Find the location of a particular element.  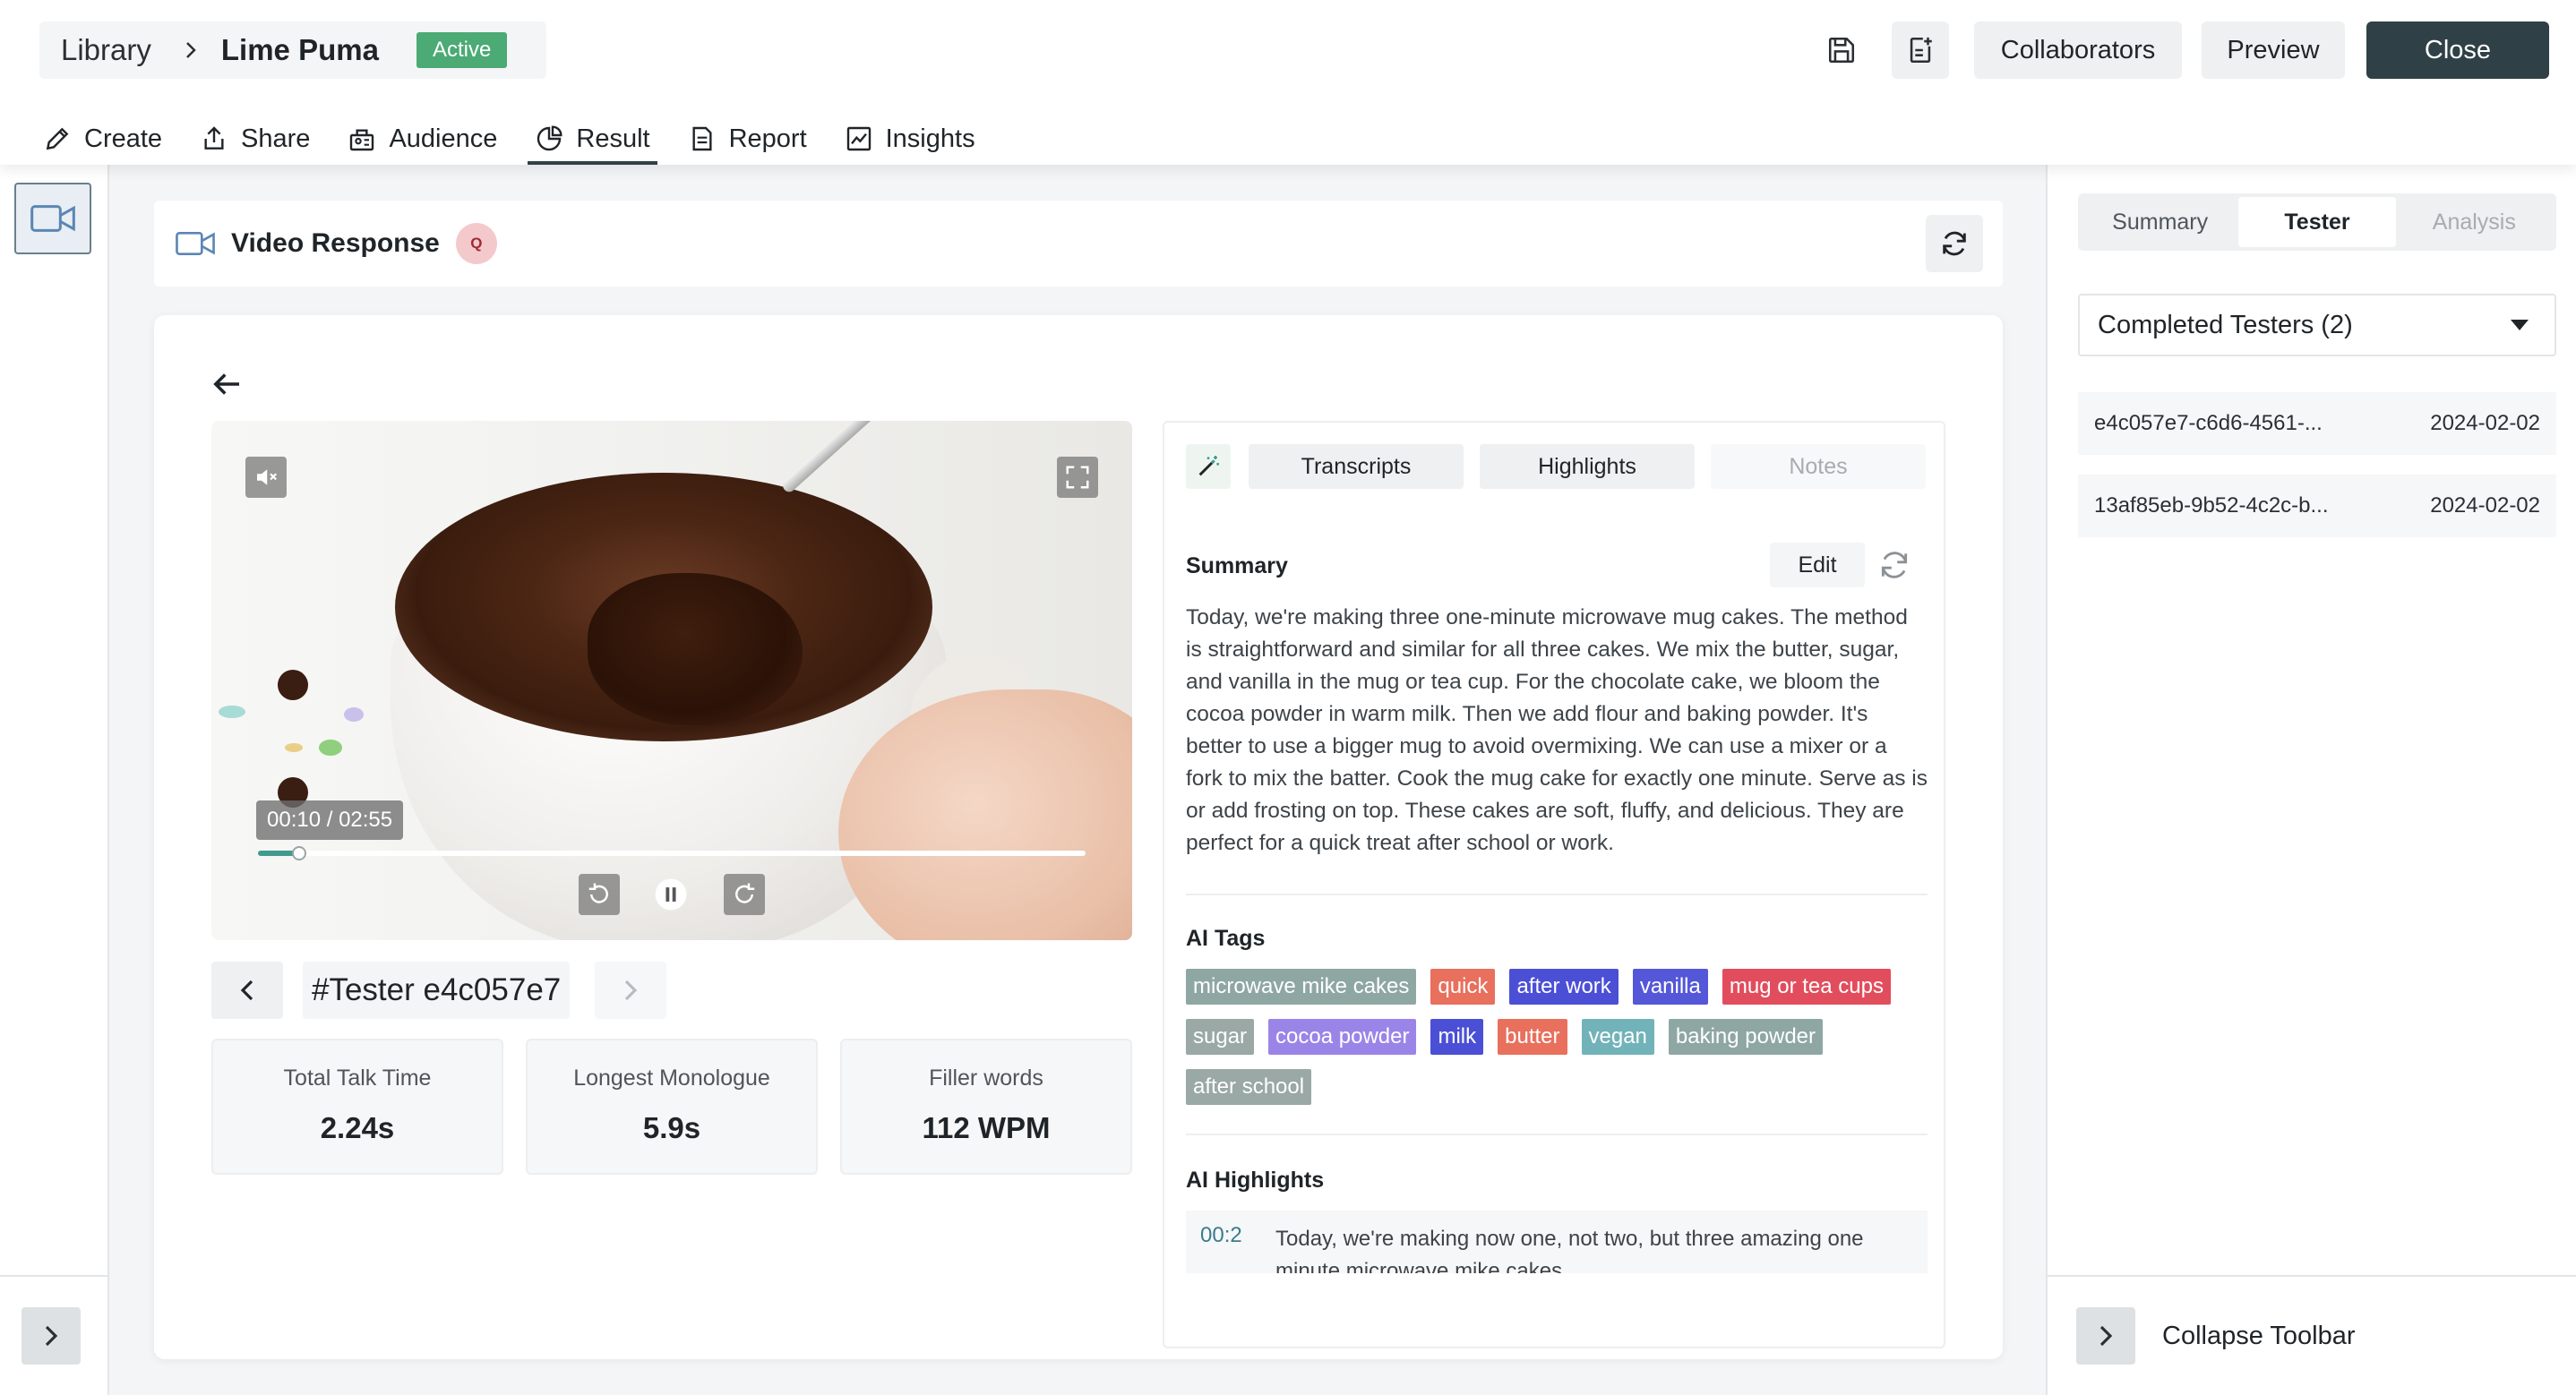

ai-magic-button is located at coordinates (1208, 466).